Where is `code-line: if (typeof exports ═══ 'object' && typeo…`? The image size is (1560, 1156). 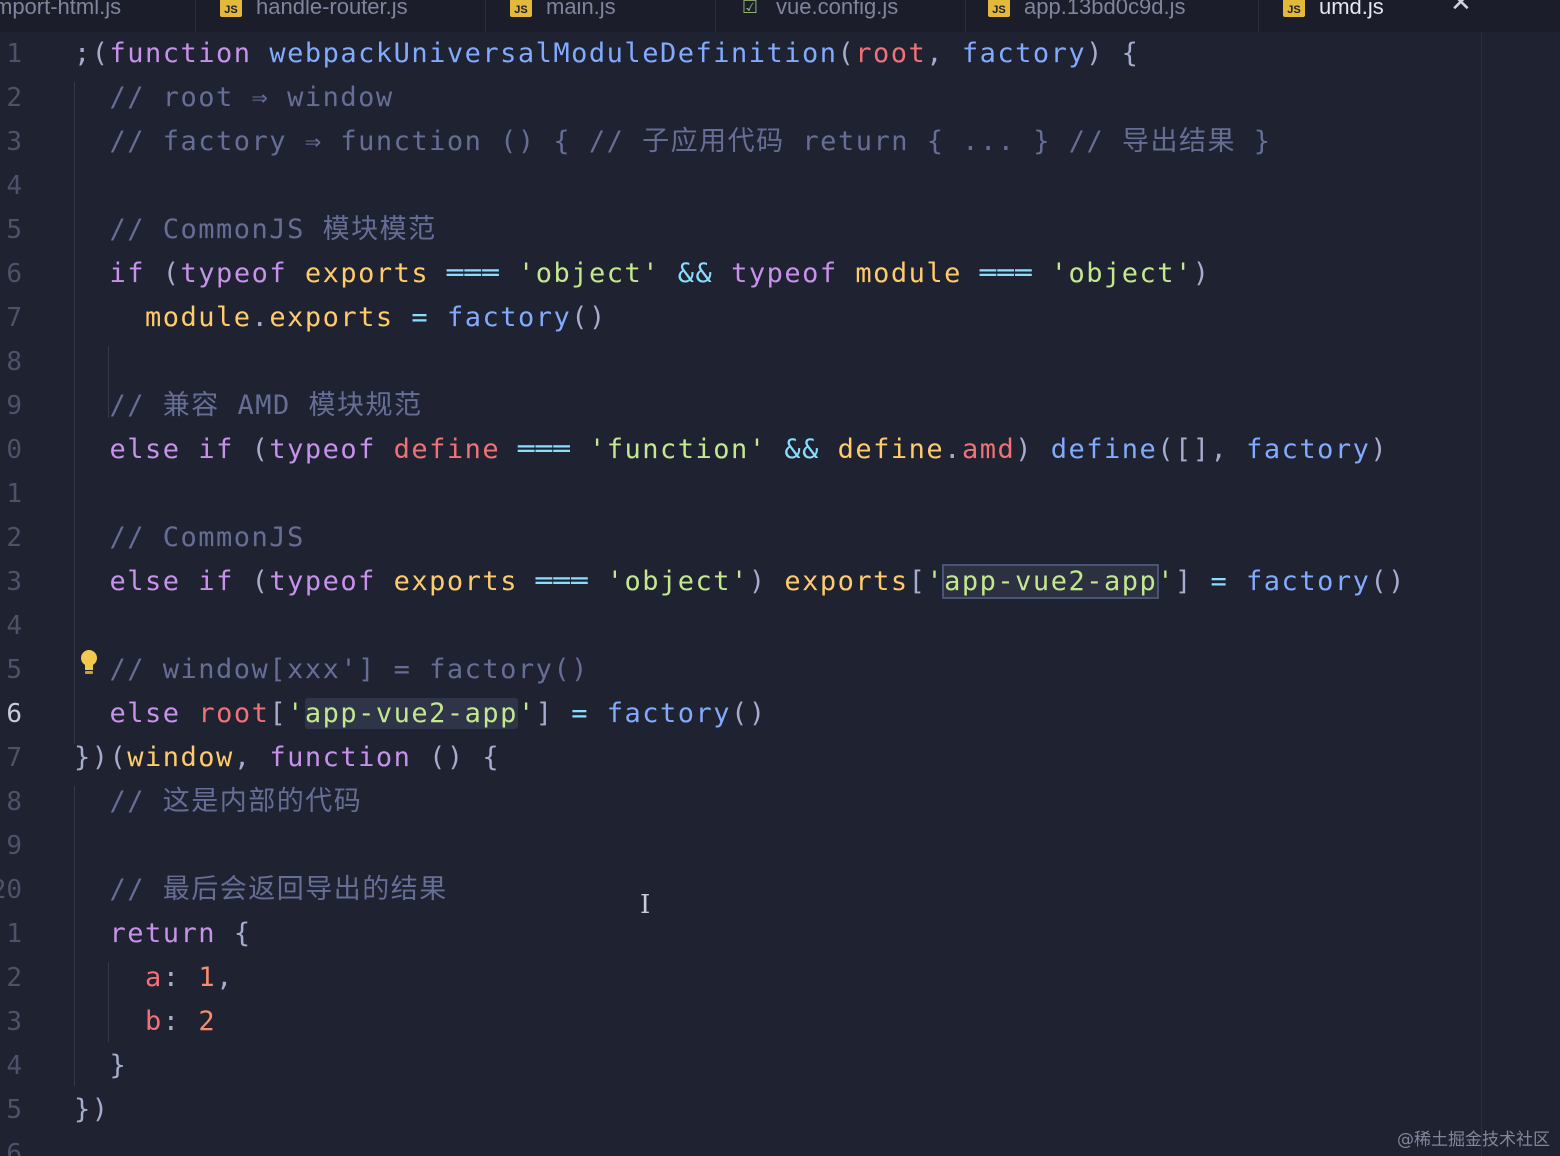 code-line: if (typeof exports ═══ 'object' && typeo… is located at coordinates (642, 274).